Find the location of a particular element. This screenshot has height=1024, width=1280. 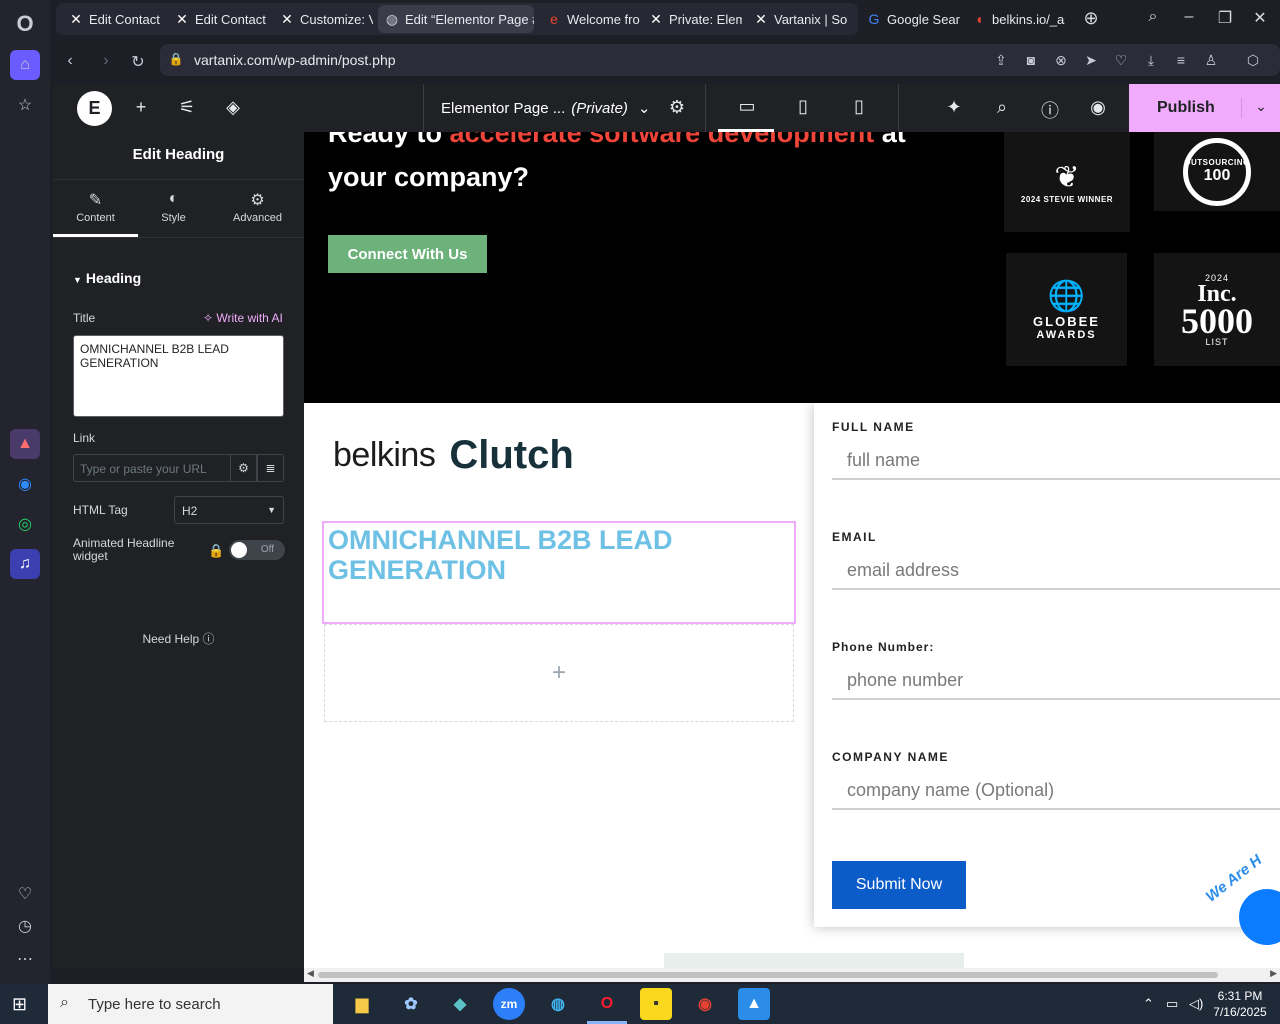

hero-heading-line2: your company? is located at coordinates (428, 177).